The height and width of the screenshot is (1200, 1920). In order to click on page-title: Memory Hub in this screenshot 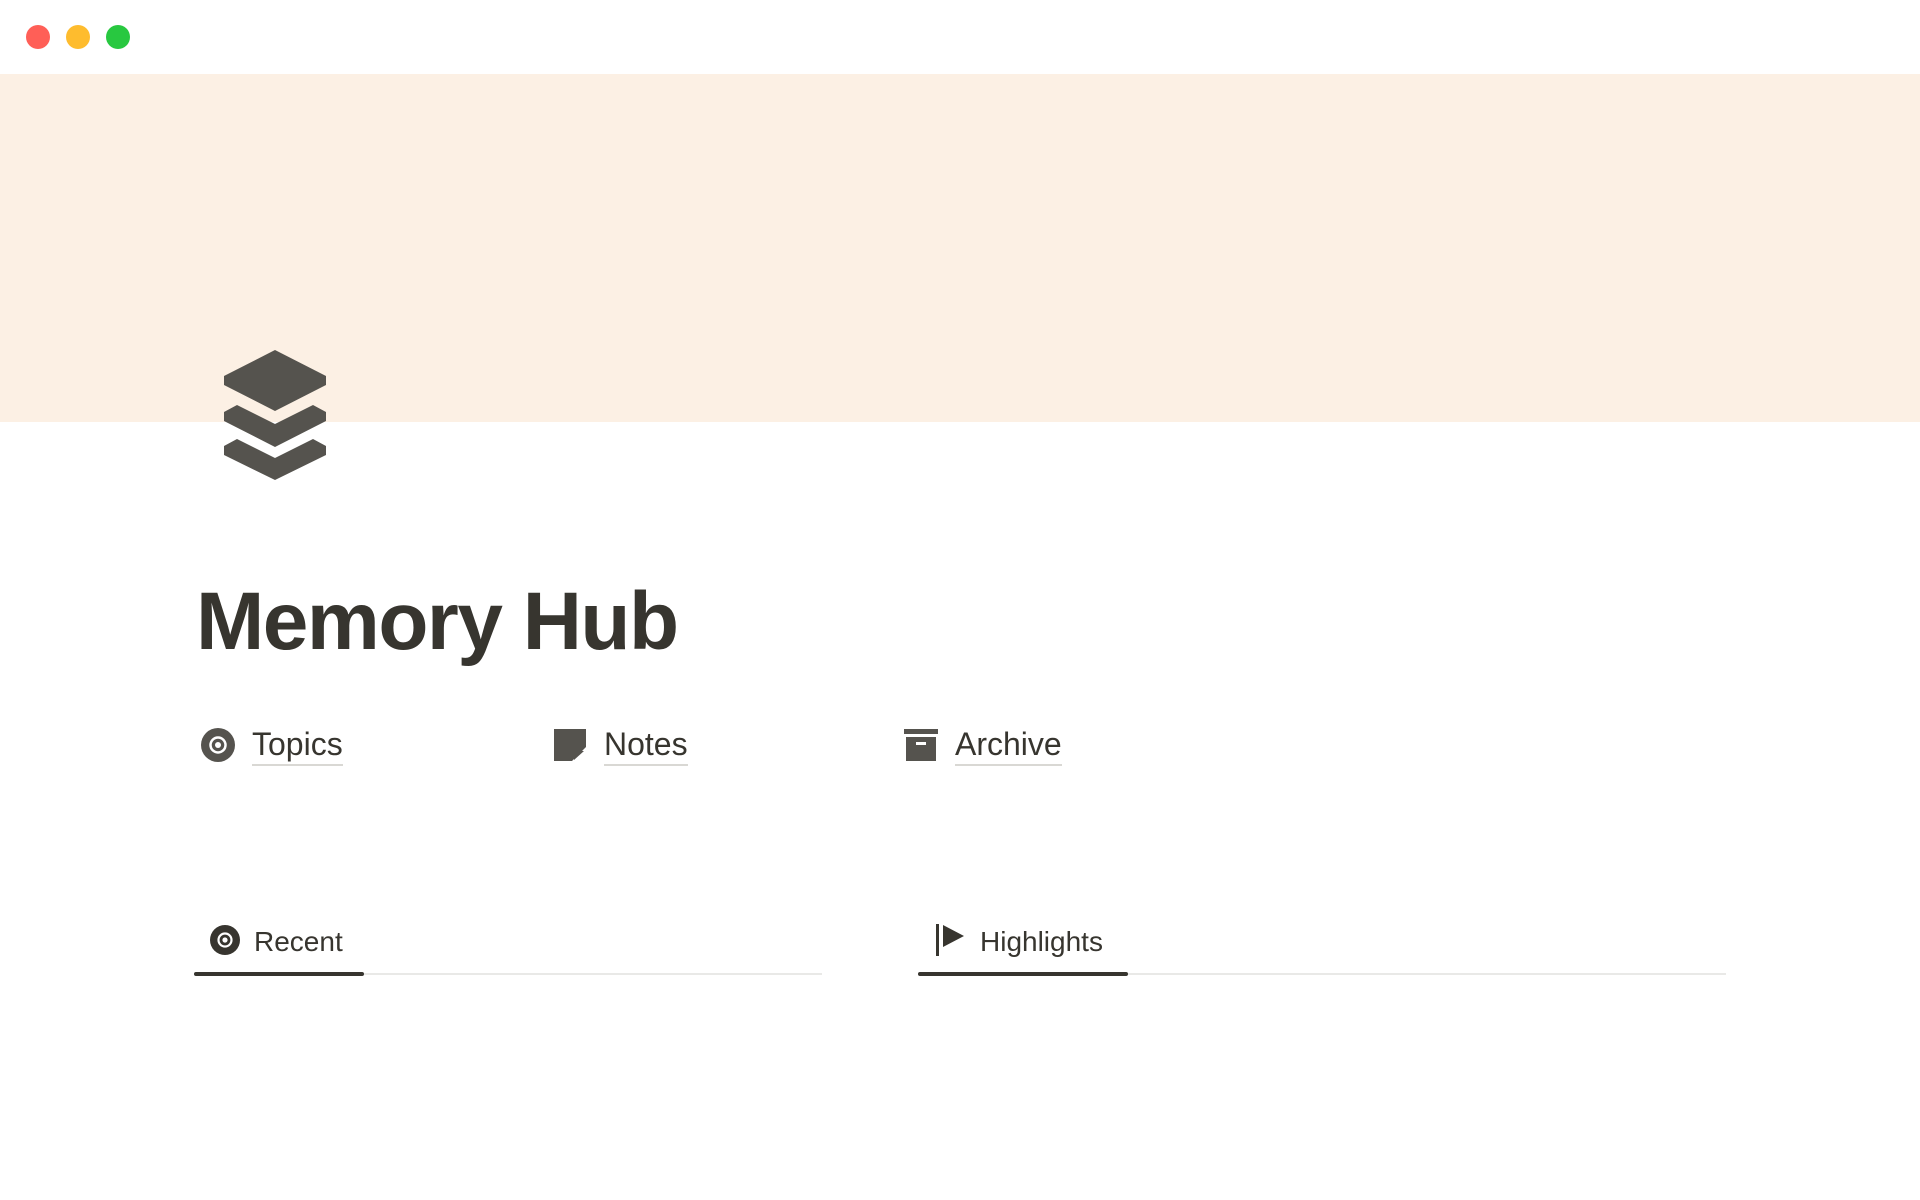, I will do `click(437, 622)`.